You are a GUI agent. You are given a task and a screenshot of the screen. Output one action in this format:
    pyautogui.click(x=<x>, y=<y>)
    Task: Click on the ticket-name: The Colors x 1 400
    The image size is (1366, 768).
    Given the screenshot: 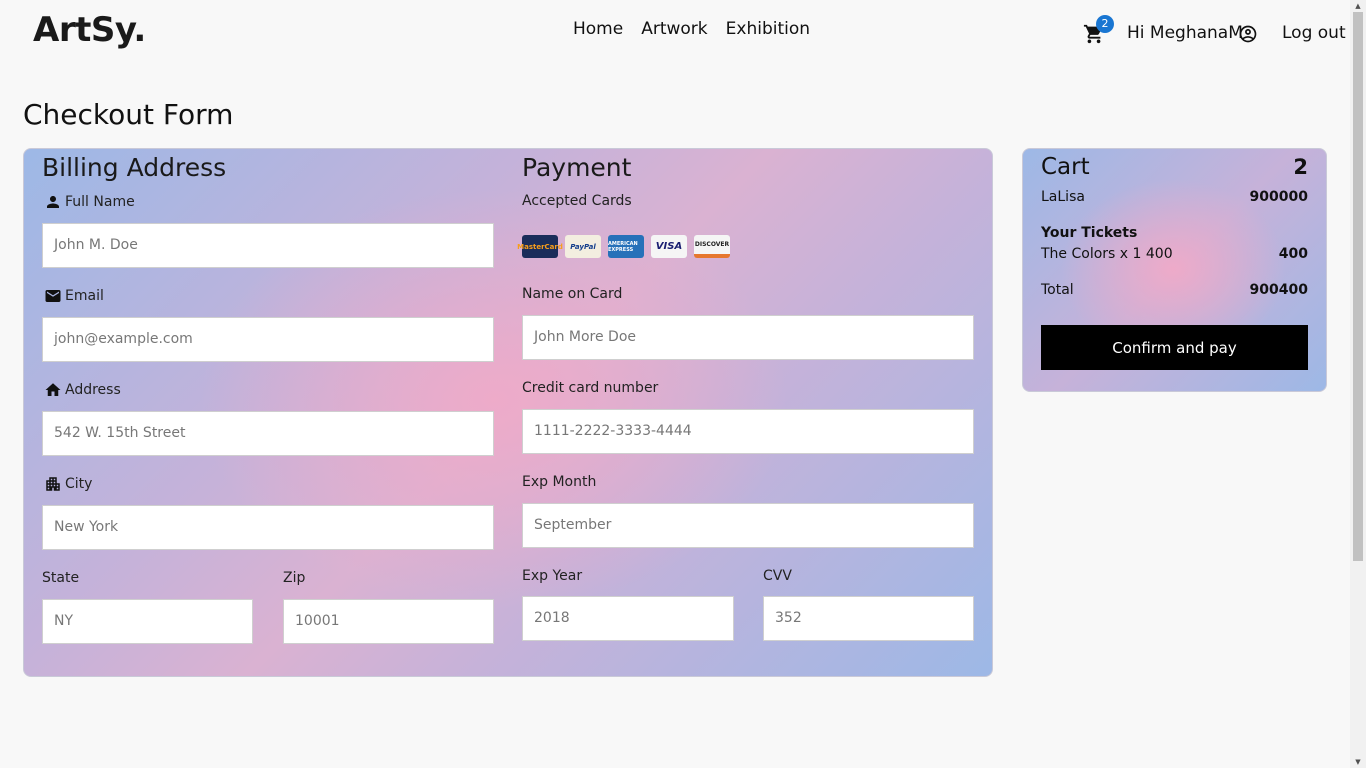 What is the action you would take?
    pyautogui.click(x=1107, y=254)
    